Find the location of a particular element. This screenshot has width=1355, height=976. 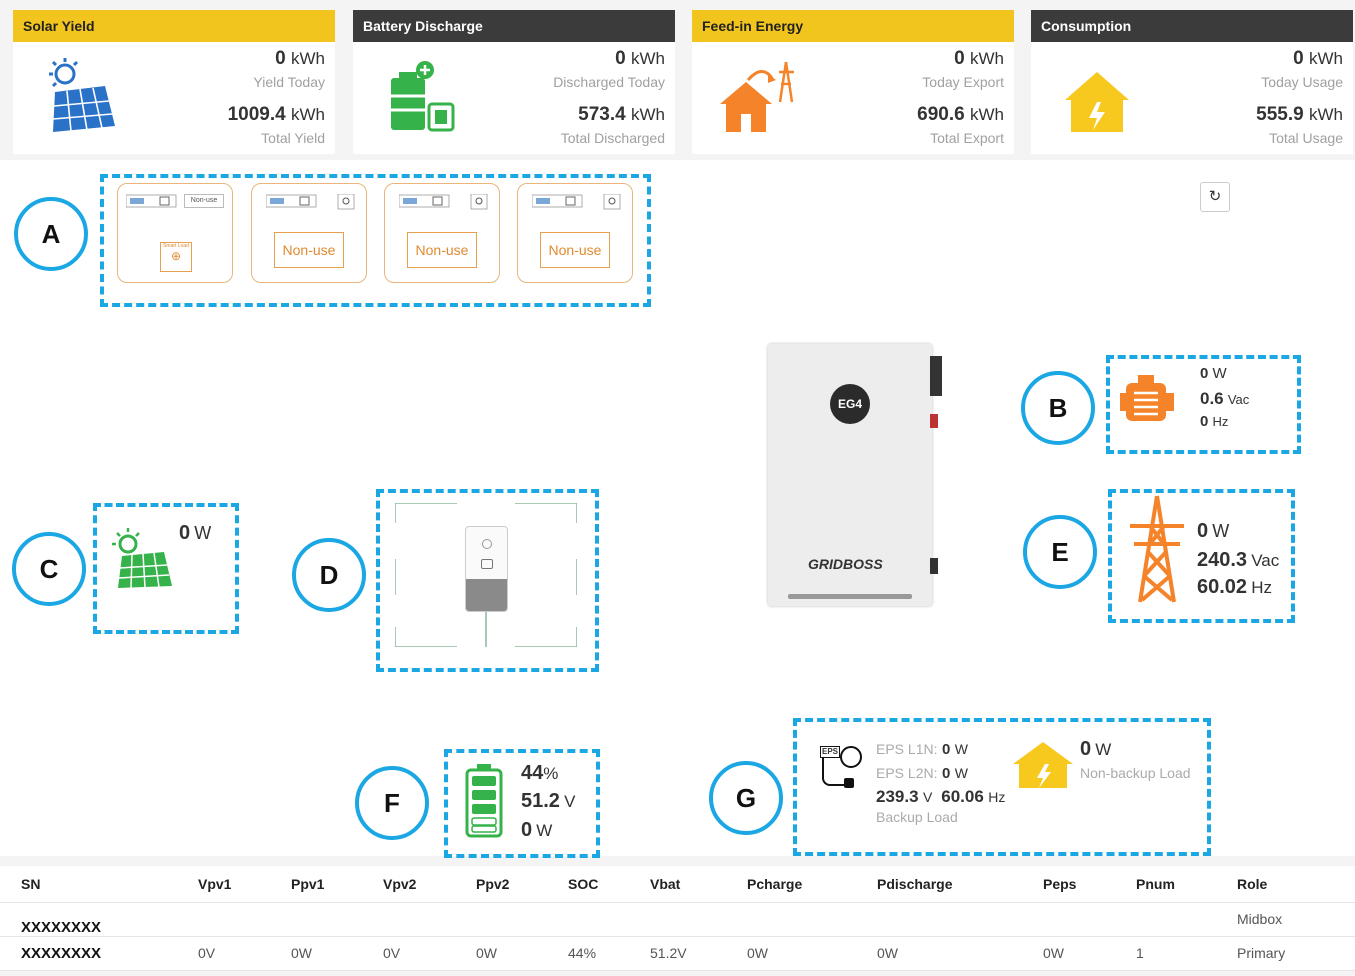

grid-voltage: 240.3 Vac is located at coordinates (1238, 560).